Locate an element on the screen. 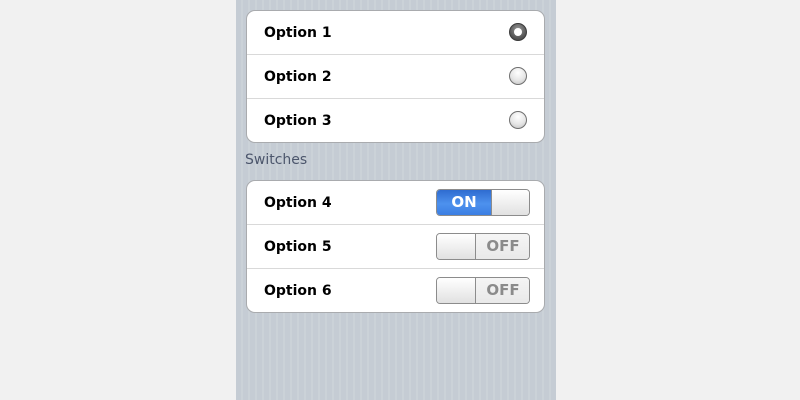  switch-option-label: Option 6 is located at coordinates (298, 291).